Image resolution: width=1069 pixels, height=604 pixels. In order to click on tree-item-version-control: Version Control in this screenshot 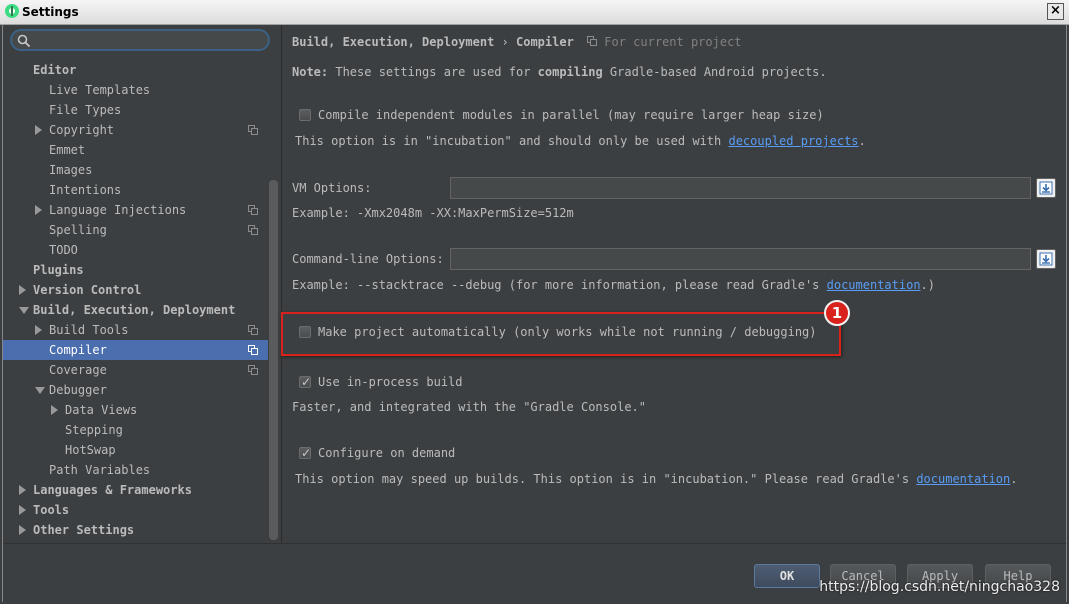, I will do `click(135, 290)`.